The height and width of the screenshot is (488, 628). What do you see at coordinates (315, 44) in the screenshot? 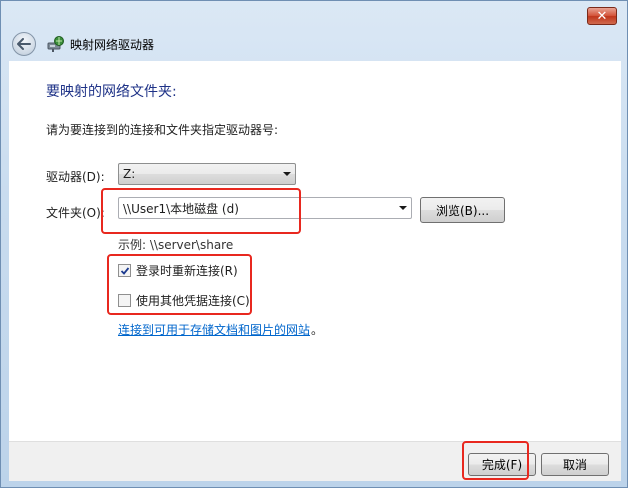
I see `title-bar: 映射网络驱动器` at bounding box center [315, 44].